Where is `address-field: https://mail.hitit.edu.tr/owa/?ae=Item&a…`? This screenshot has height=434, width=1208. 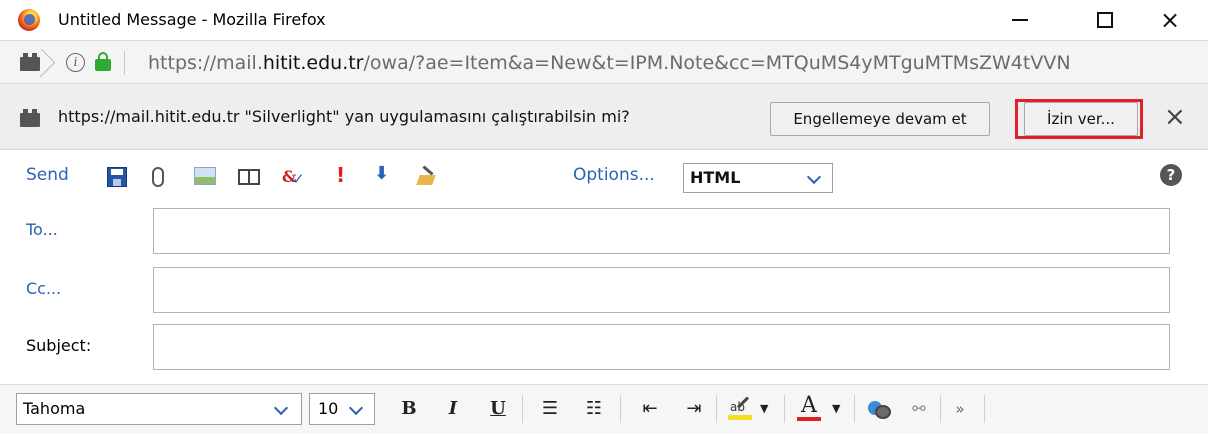
address-field: https://mail.hitit.edu.tr/owa/?ae=Item&a… is located at coordinates (676, 63).